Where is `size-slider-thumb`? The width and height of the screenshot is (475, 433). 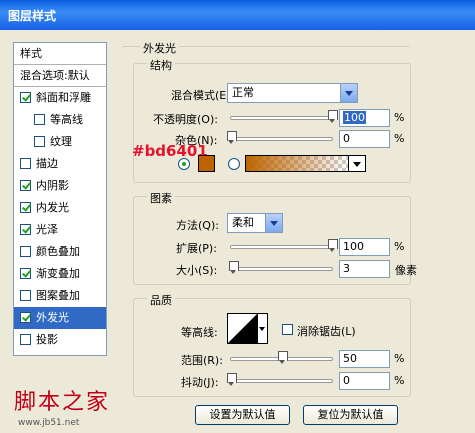
size-slider-thumb is located at coordinates (234, 267).